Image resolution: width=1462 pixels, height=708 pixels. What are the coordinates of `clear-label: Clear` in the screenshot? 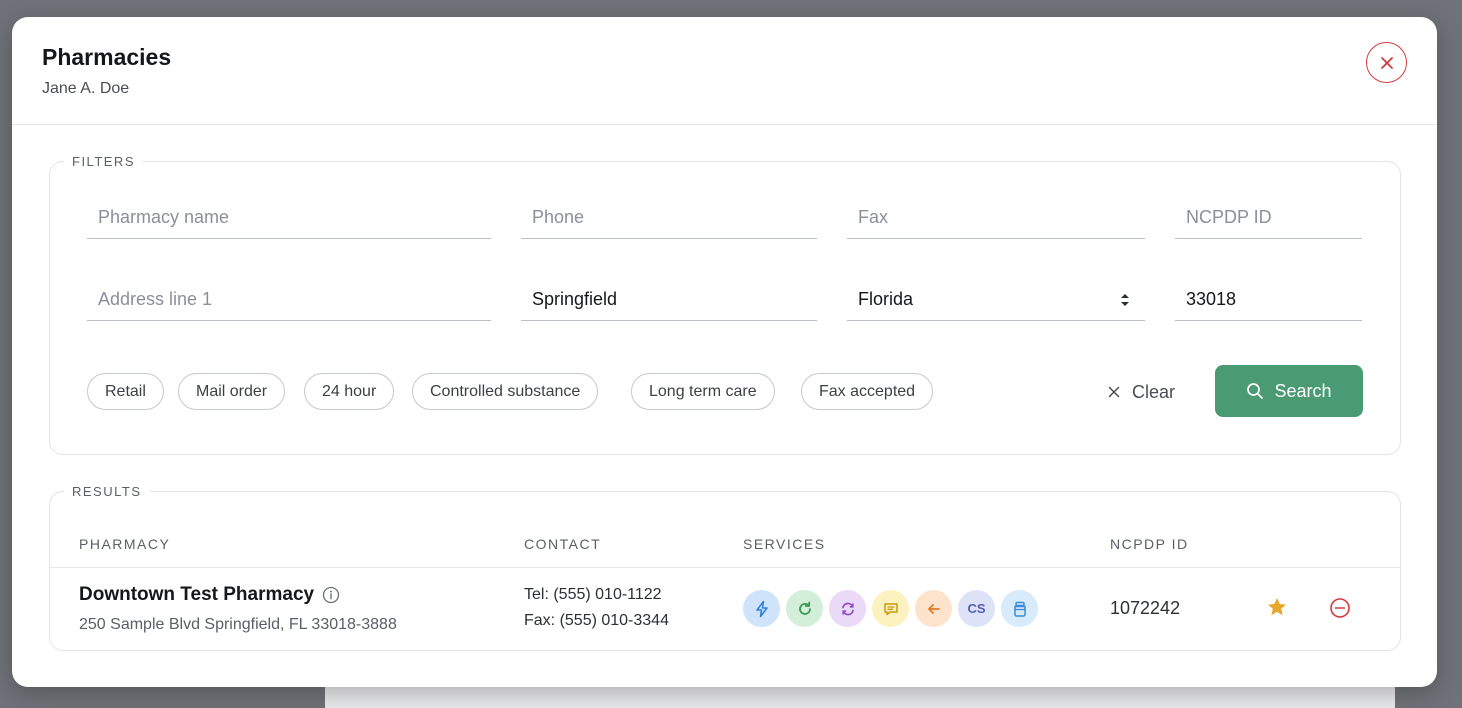 It's located at (1154, 391).